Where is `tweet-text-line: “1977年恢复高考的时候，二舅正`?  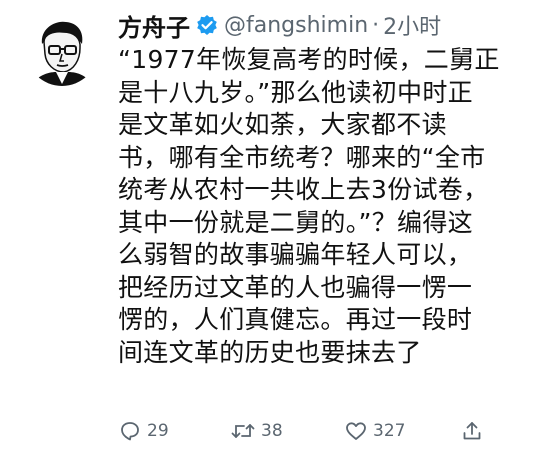 tweet-text-line: “1977年恢复高考的时候，二舅正 is located at coordinates (309, 59).